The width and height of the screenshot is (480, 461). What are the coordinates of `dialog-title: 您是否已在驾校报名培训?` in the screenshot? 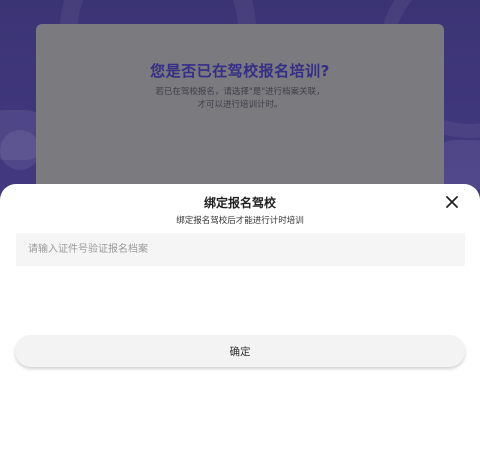 It's located at (240, 71).